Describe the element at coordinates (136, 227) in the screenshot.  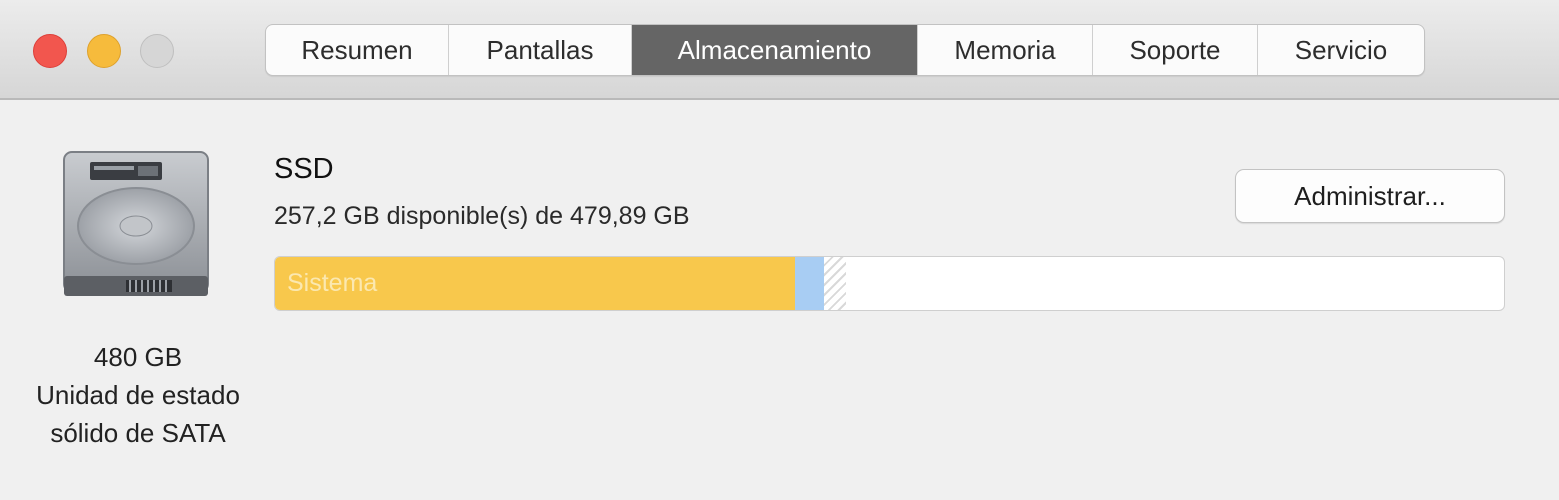
I see `hard-drive-icon` at that location.